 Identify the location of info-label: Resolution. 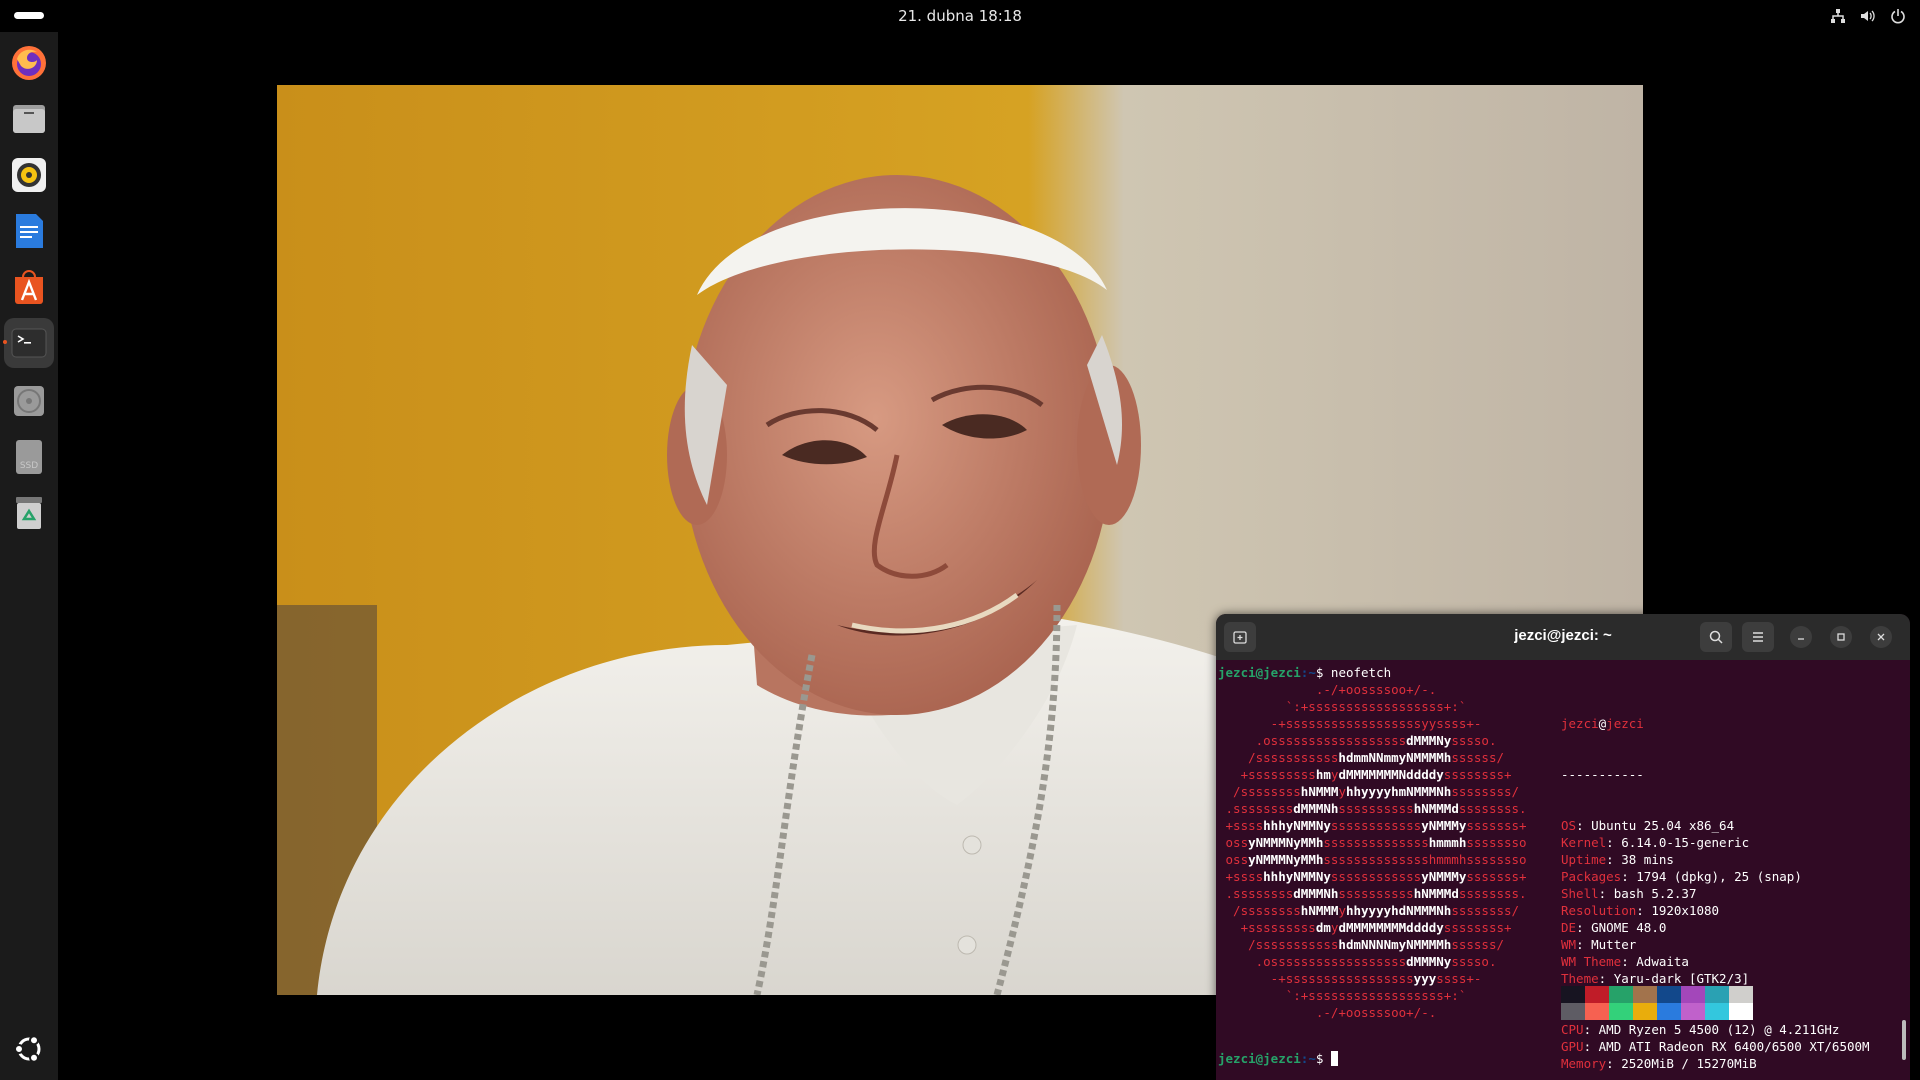
(1599, 910).